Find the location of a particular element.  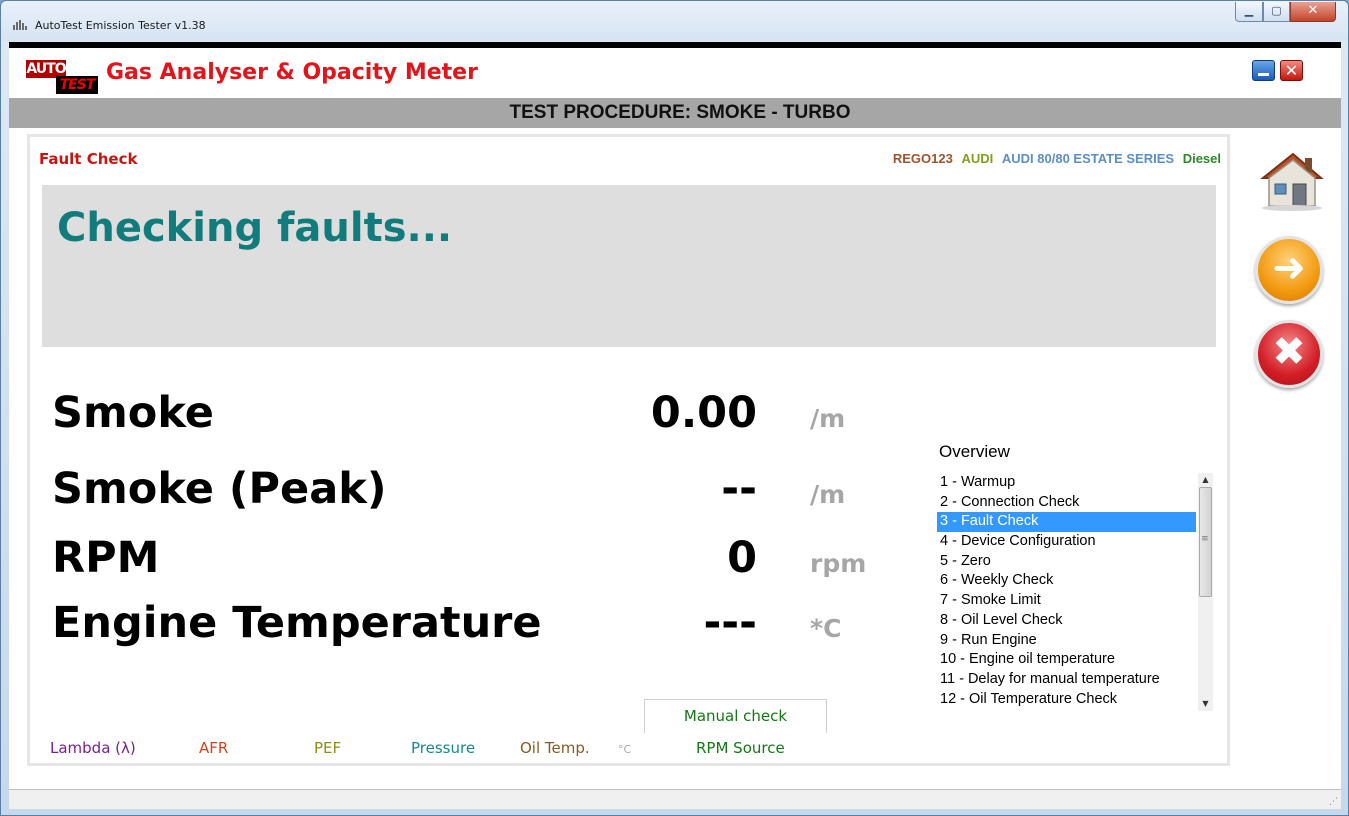

list-item: 1 - Warmup is located at coordinates (1066, 483).